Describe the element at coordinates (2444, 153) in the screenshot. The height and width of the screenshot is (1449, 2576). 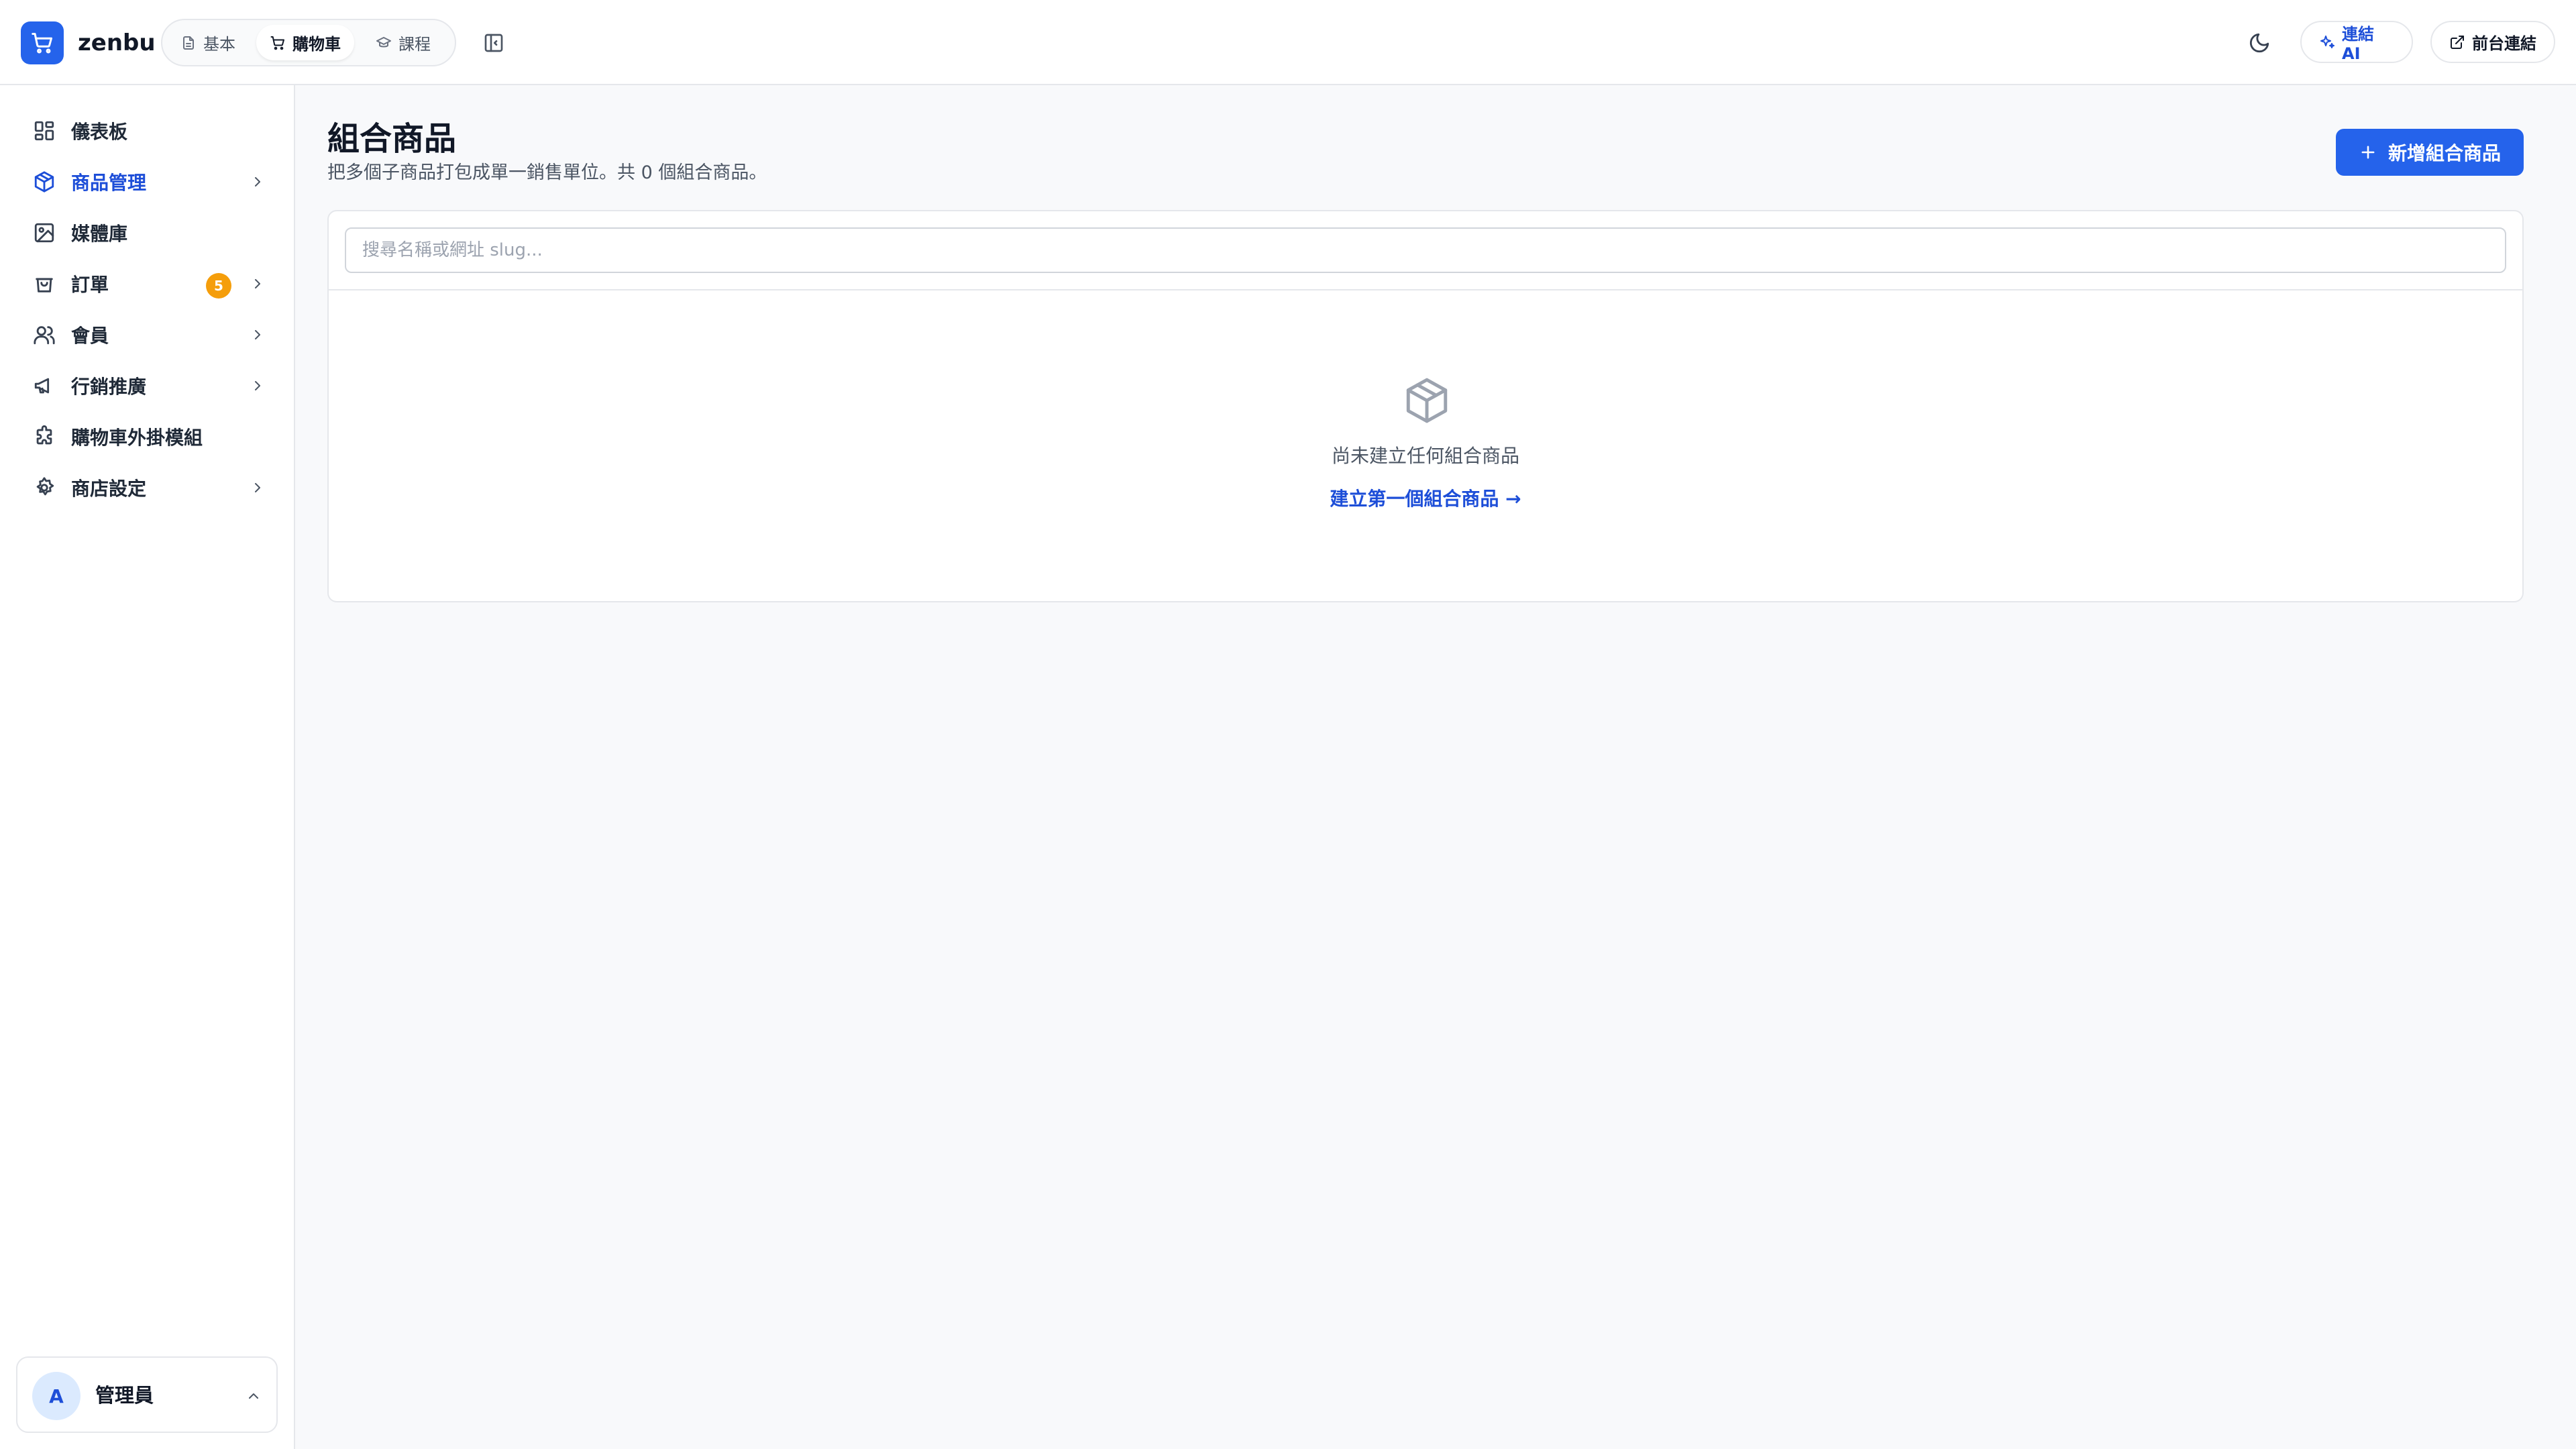
I see `add-bundle-label: 新增組合商品` at that location.